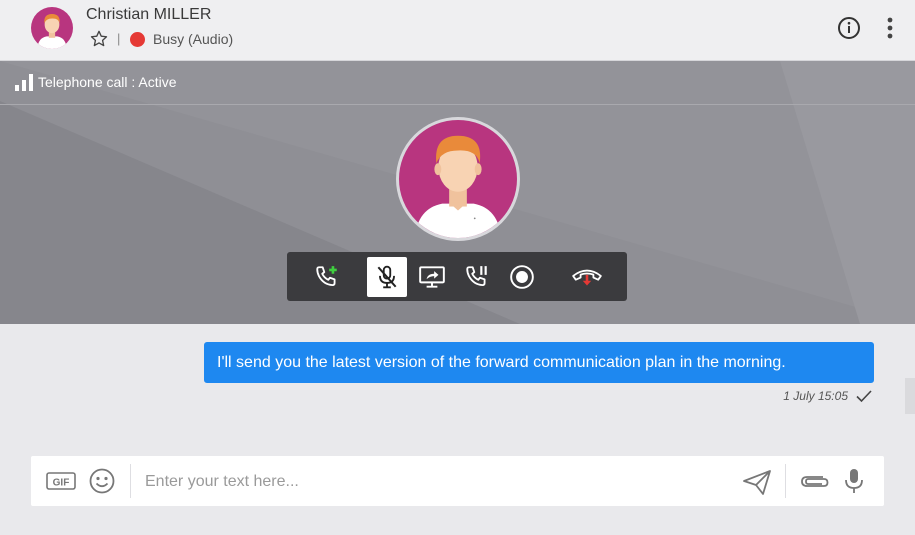 The height and width of the screenshot is (535, 915). I want to click on call-contact-avatar, so click(458, 179).